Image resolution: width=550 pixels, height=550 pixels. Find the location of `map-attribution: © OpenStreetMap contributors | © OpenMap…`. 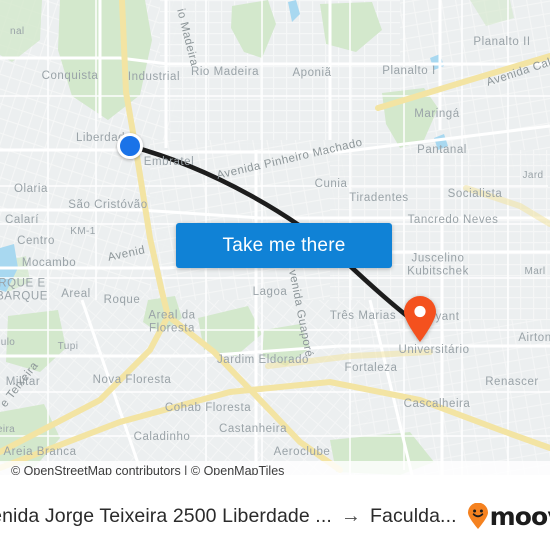

map-attribution: © OpenStreetMap contributors | © OpenMap… is located at coordinates (275, 468).